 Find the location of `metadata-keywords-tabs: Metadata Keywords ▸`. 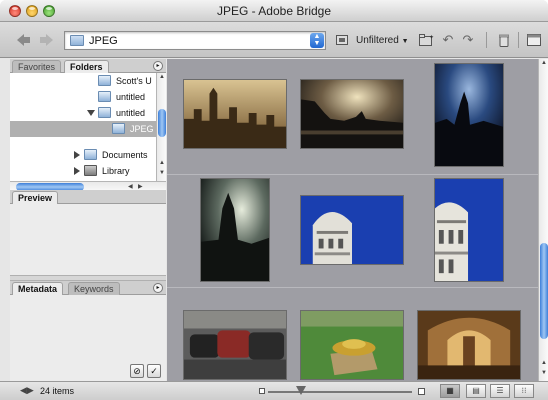

metadata-keywords-tabs: Metadata Keywords ▸ is located at coordinates (88, 288).